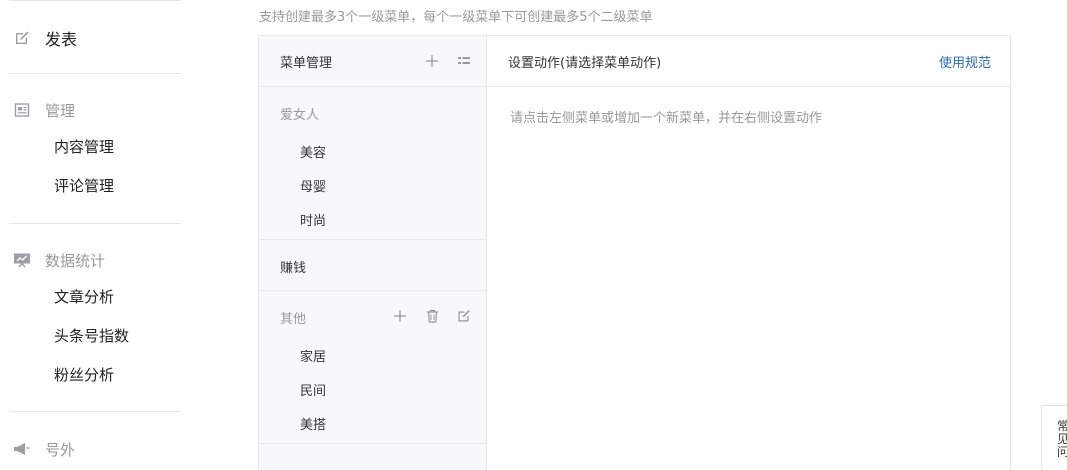 Image resolution: width=1067 pixels, height=470 pixels. Describe the element at coordinates (22, 110) in the screenshot. I see `document-icon` at that location.